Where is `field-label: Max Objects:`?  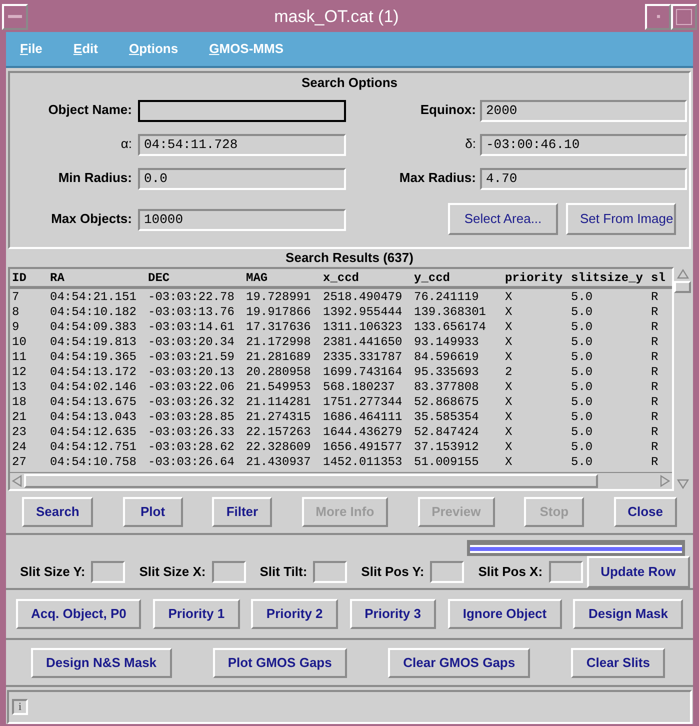 field-label: Max Objects: is located at coordinates (91, 219).